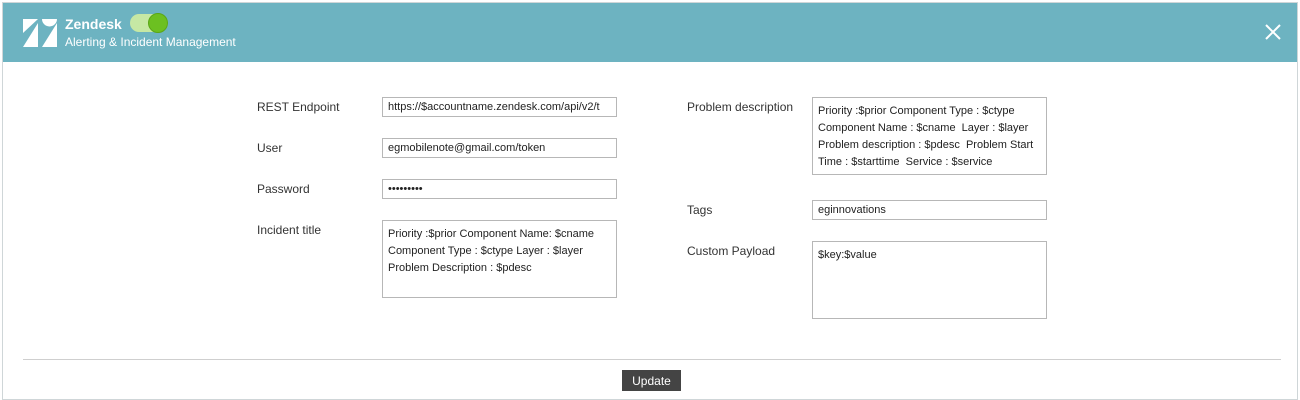  What do you see at coordinates (283, 189) in the screenshot?
I see `password-label: Password` at bounding box center [283, 189].